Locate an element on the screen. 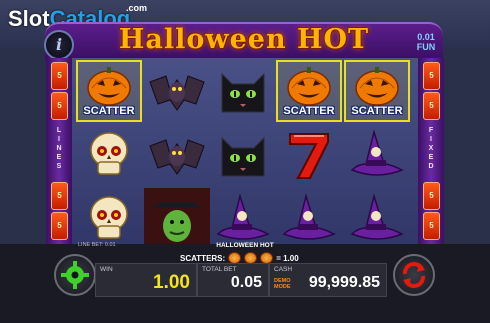 The width and height of the screenshot is (490, 323). spin-button is located at coordinates (414, 275).